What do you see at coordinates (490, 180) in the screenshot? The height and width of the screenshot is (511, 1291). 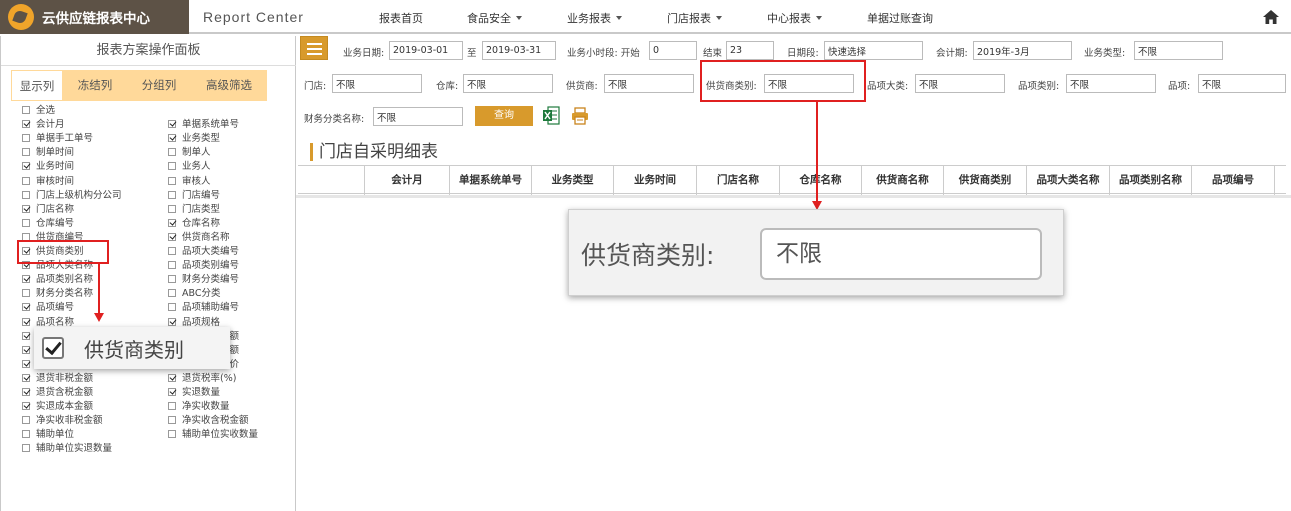 I see `grid-column-header: 单据系统单号` at bounding box center [490, 180].